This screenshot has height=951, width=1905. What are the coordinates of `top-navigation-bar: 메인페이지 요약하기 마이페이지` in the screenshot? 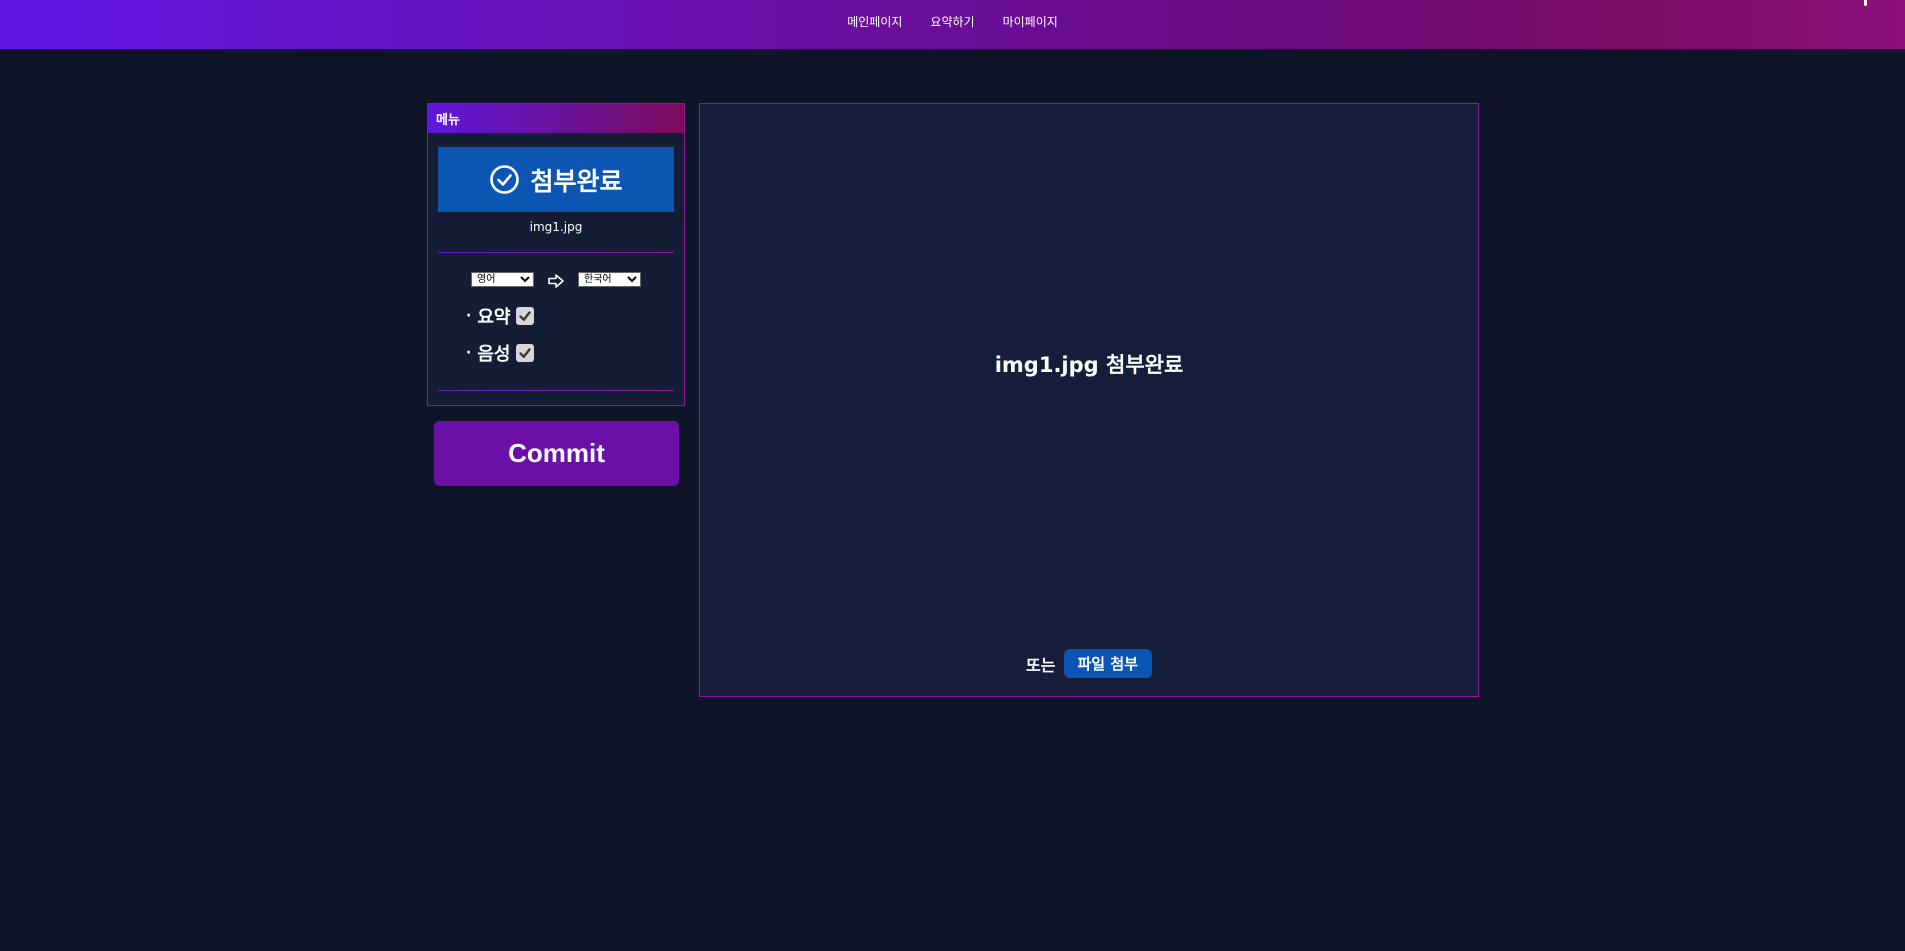 It's located at (952, 24).